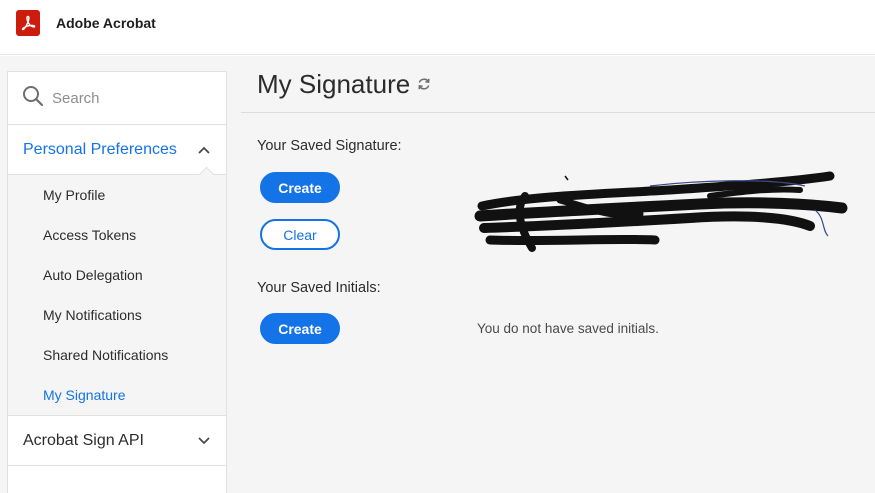 The height and width of the screenshot is (493, 875). I want to click on clear-signature-button: Clear, so click(300, 234).